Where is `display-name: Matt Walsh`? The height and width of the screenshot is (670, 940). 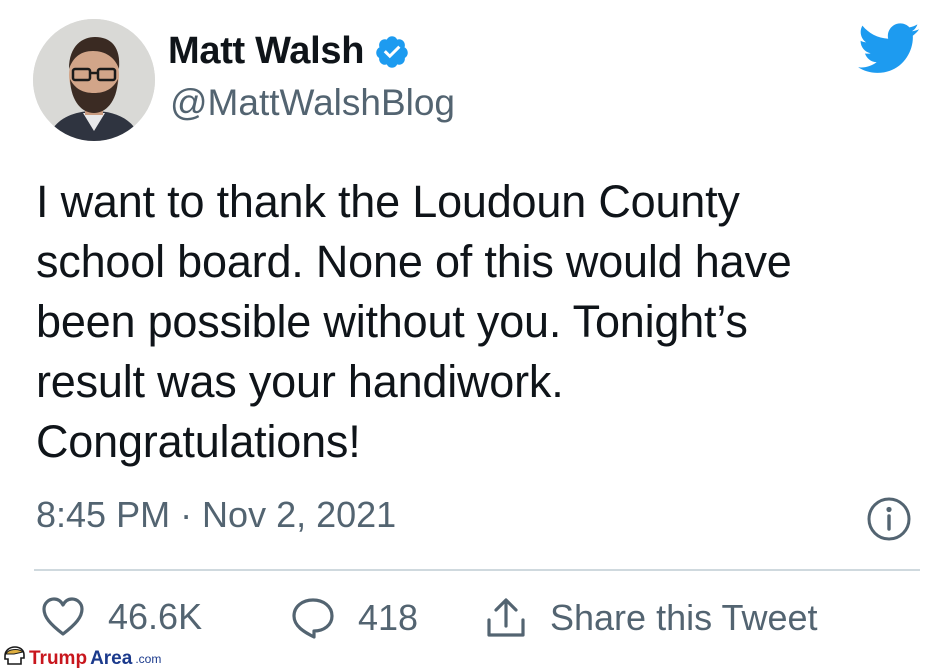 display-name: Matt Walsh is located at coordinates (266, 51).